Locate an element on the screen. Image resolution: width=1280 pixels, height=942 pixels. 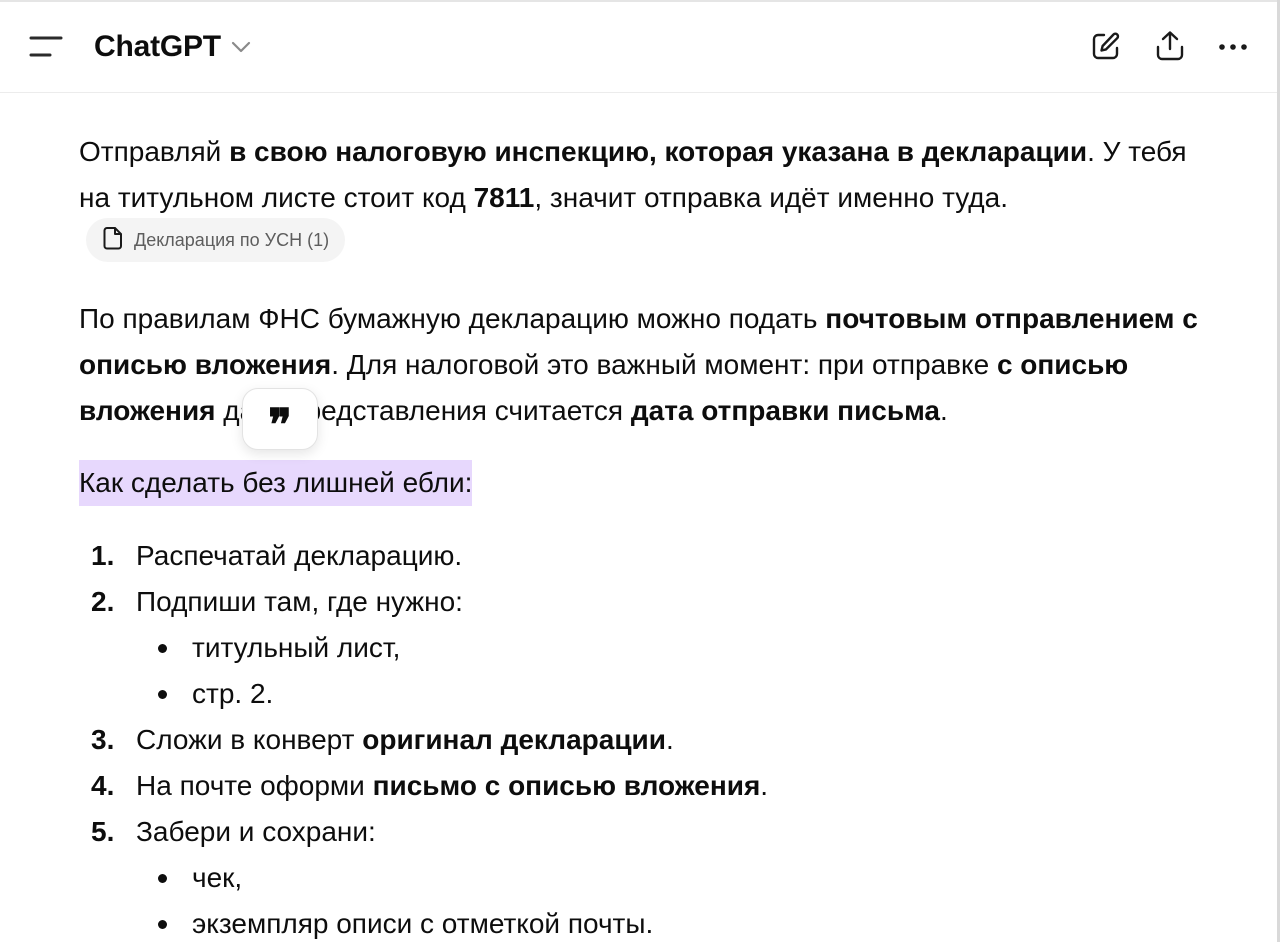
source-chip-label: Декларация по УСН (1) is located at coordinates (232, 240).